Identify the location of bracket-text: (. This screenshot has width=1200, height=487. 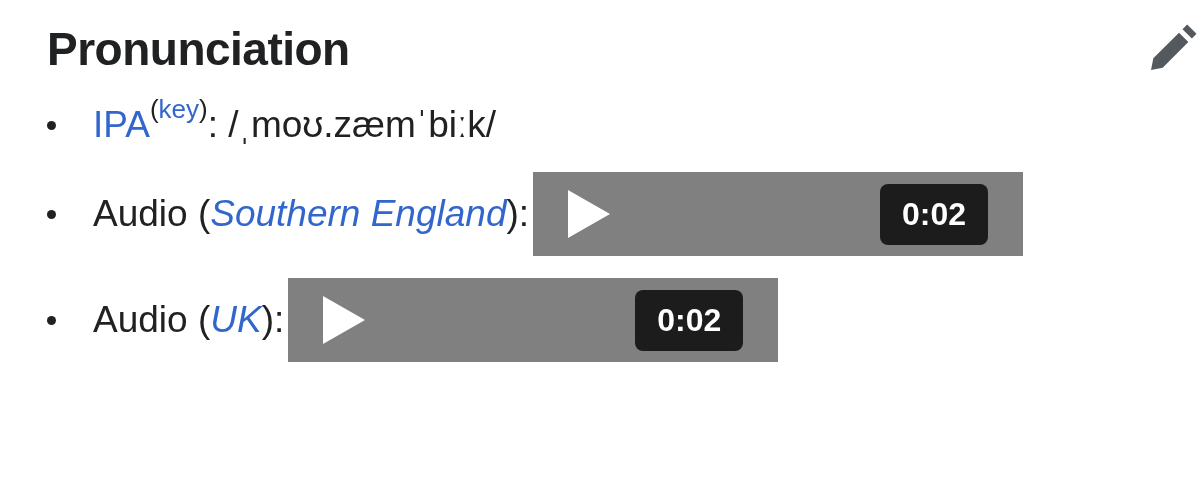
(154, 108).